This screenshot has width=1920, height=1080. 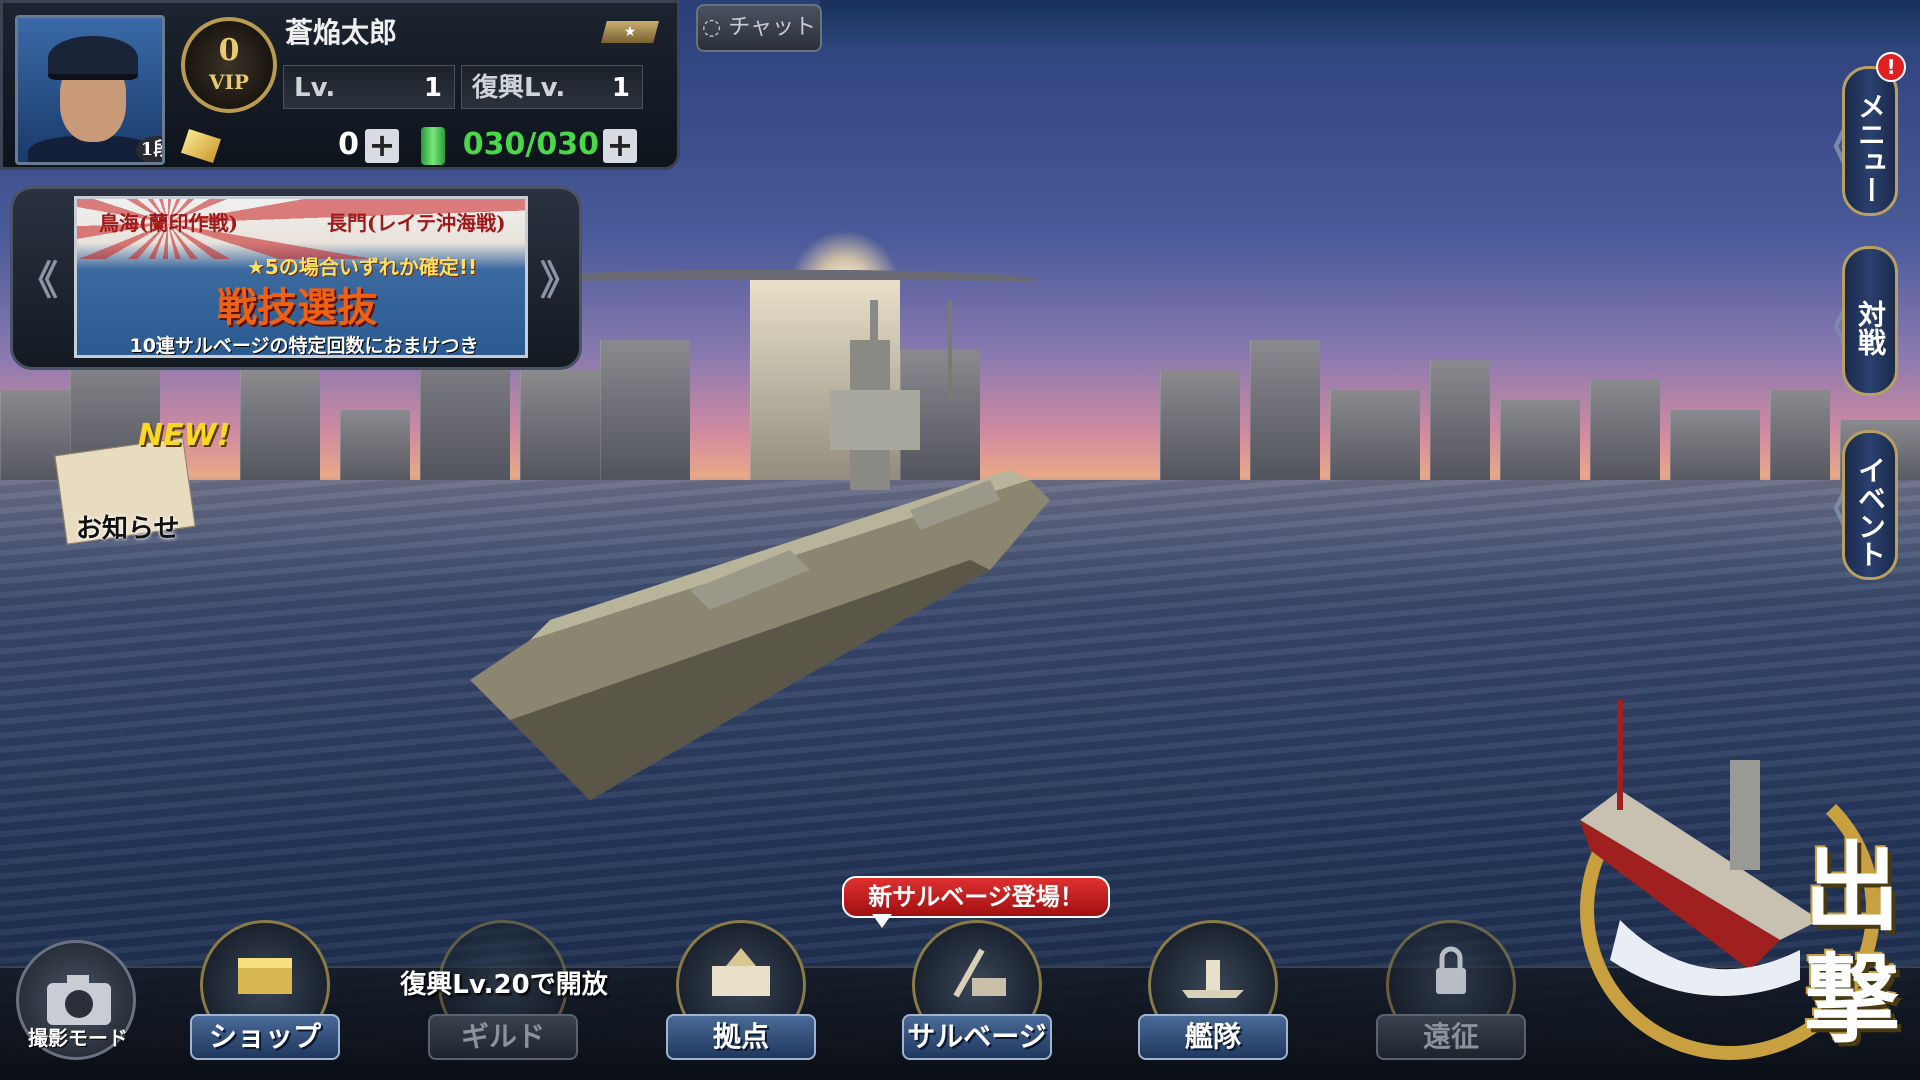 What do you see at coordinates (1870, 505) in the screenshot?
I see `tab-event: イベント` at bounding box center [1870, 505].